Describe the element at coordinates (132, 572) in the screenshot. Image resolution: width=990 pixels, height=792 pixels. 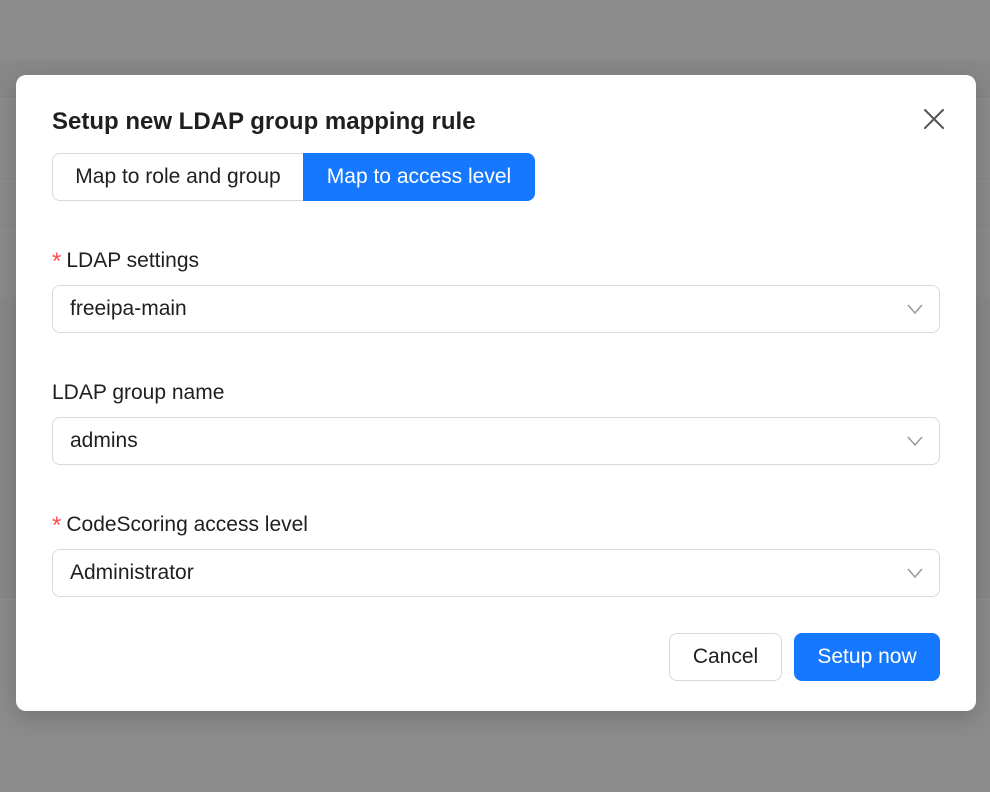
I see `access-level-value: Administrator` at that location.